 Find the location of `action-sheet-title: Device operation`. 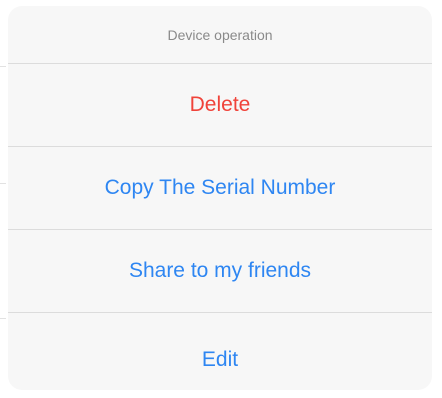

action-sheet-title: Device operation is located at coordinates (220, 34).